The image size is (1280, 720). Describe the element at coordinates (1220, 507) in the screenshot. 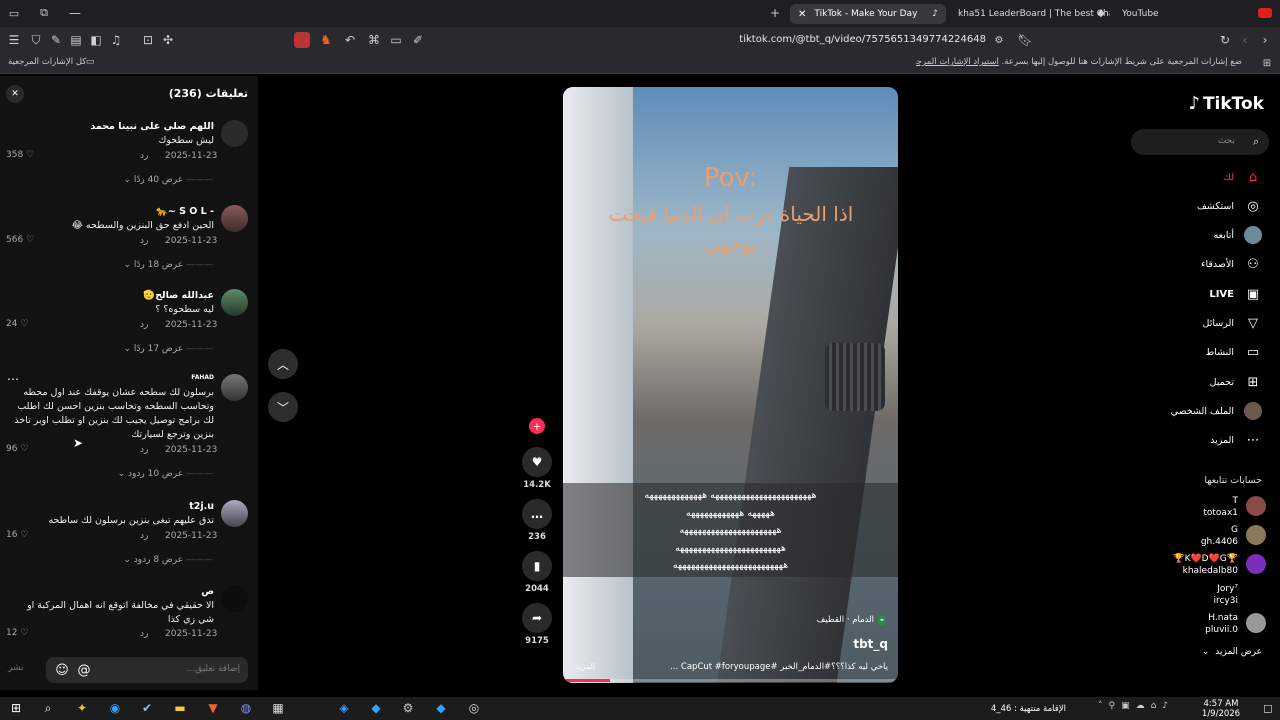

I see `following-account: Ttotoax1` at that location.